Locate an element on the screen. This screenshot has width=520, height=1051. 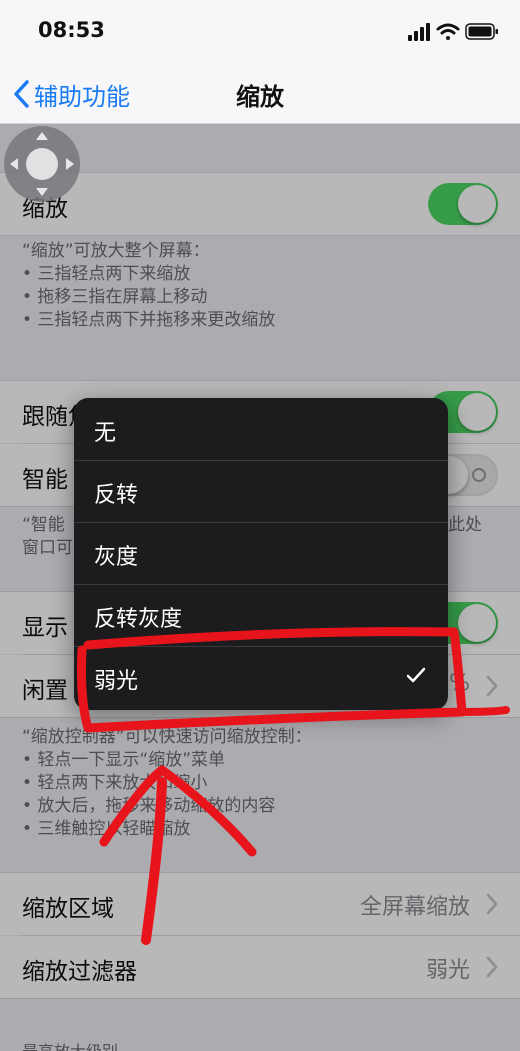
annotation-tail-stroke is located at coordinates (473, 711).